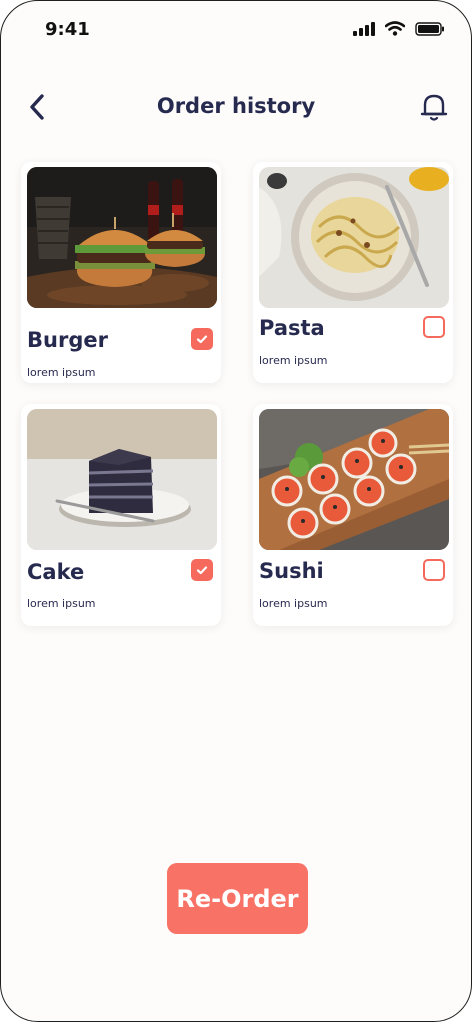  I want to click on page-title: Order history, so click(236, 106).